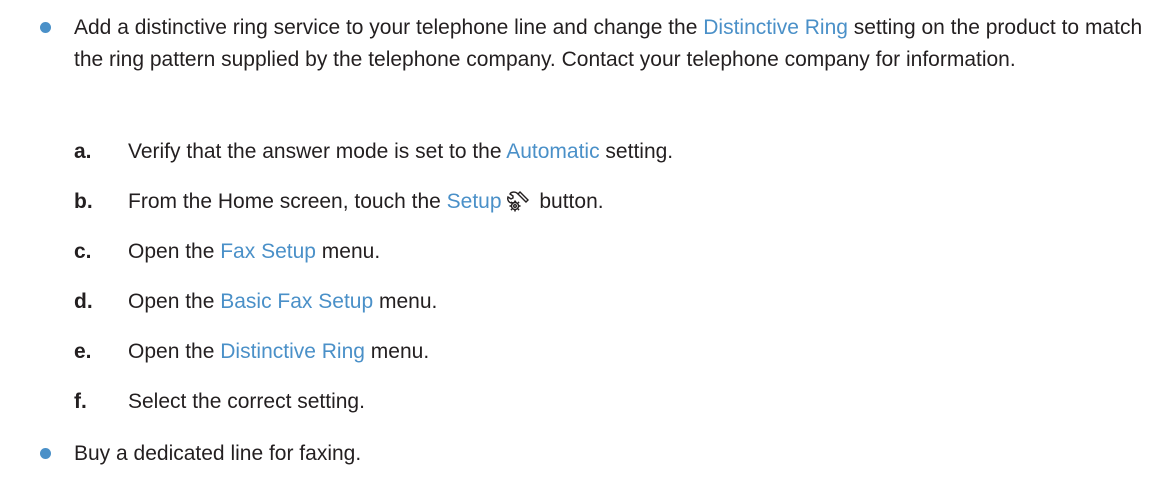 This screenshot has height=487, width=1174. Describe the element at coordinates (568, 201) in the screenshot. I see `step-text-part: button.` at that location.